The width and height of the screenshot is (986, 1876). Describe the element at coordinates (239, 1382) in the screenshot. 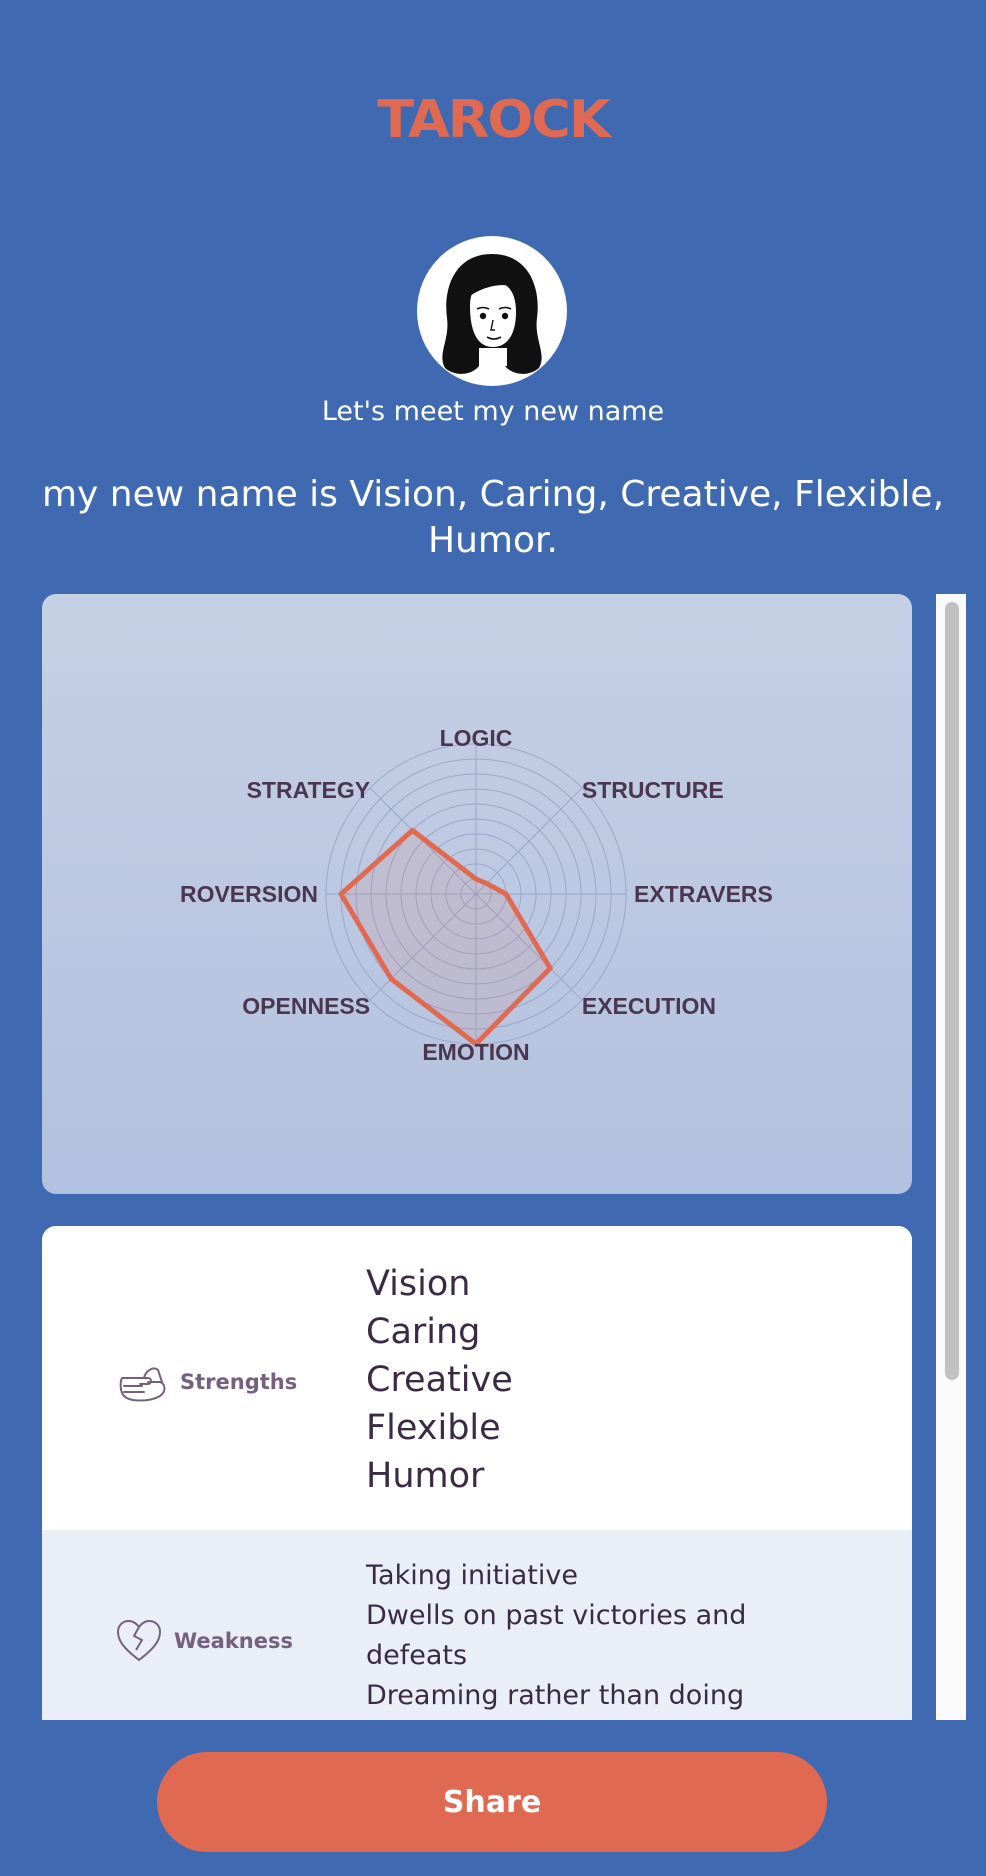

I see `strengths-label: Strengths` at that location.